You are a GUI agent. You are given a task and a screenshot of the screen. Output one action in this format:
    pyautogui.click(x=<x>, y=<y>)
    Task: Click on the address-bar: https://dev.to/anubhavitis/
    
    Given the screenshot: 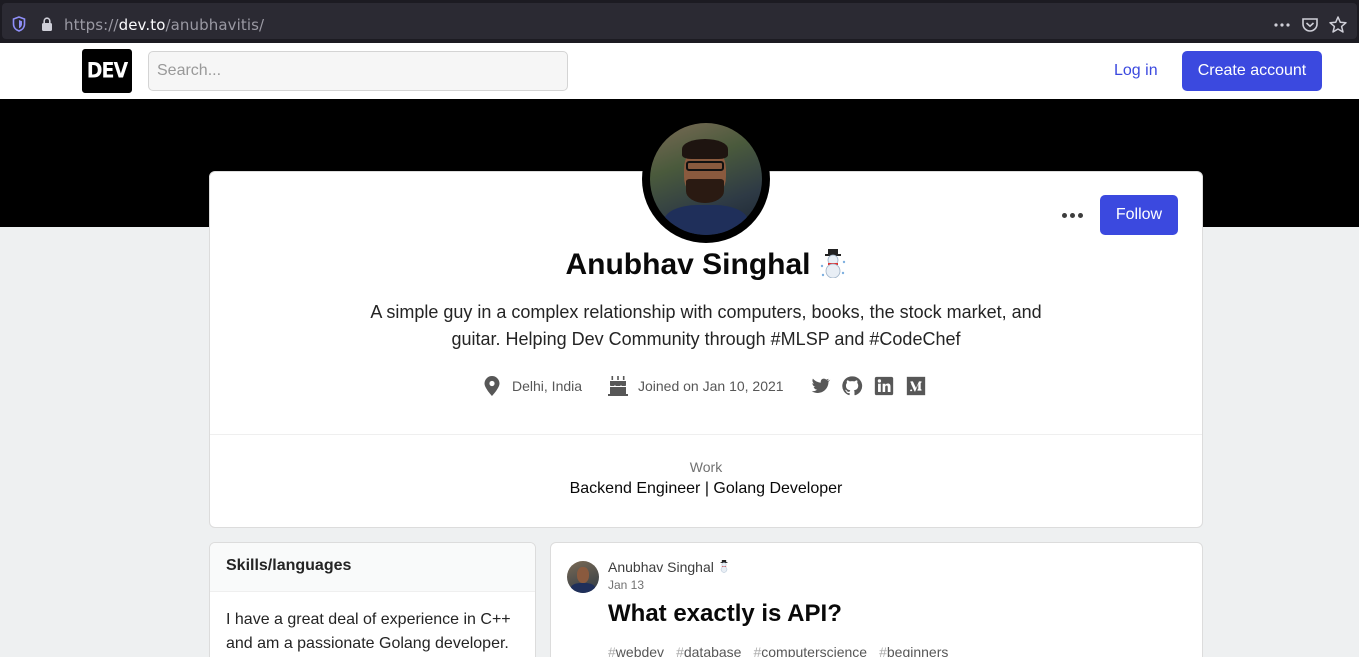 What is the action you would take?
    pyautogui.click(x=679, y=21)
    